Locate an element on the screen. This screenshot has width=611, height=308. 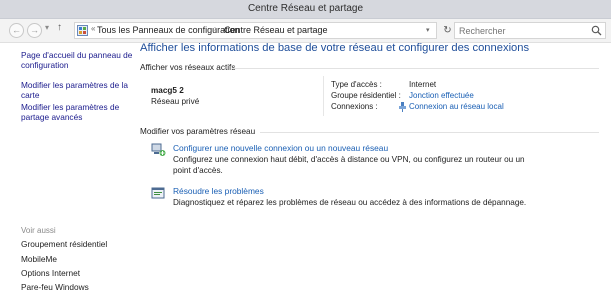
address-dropdown-icon: ▾ is located at coordinates (428, 30).